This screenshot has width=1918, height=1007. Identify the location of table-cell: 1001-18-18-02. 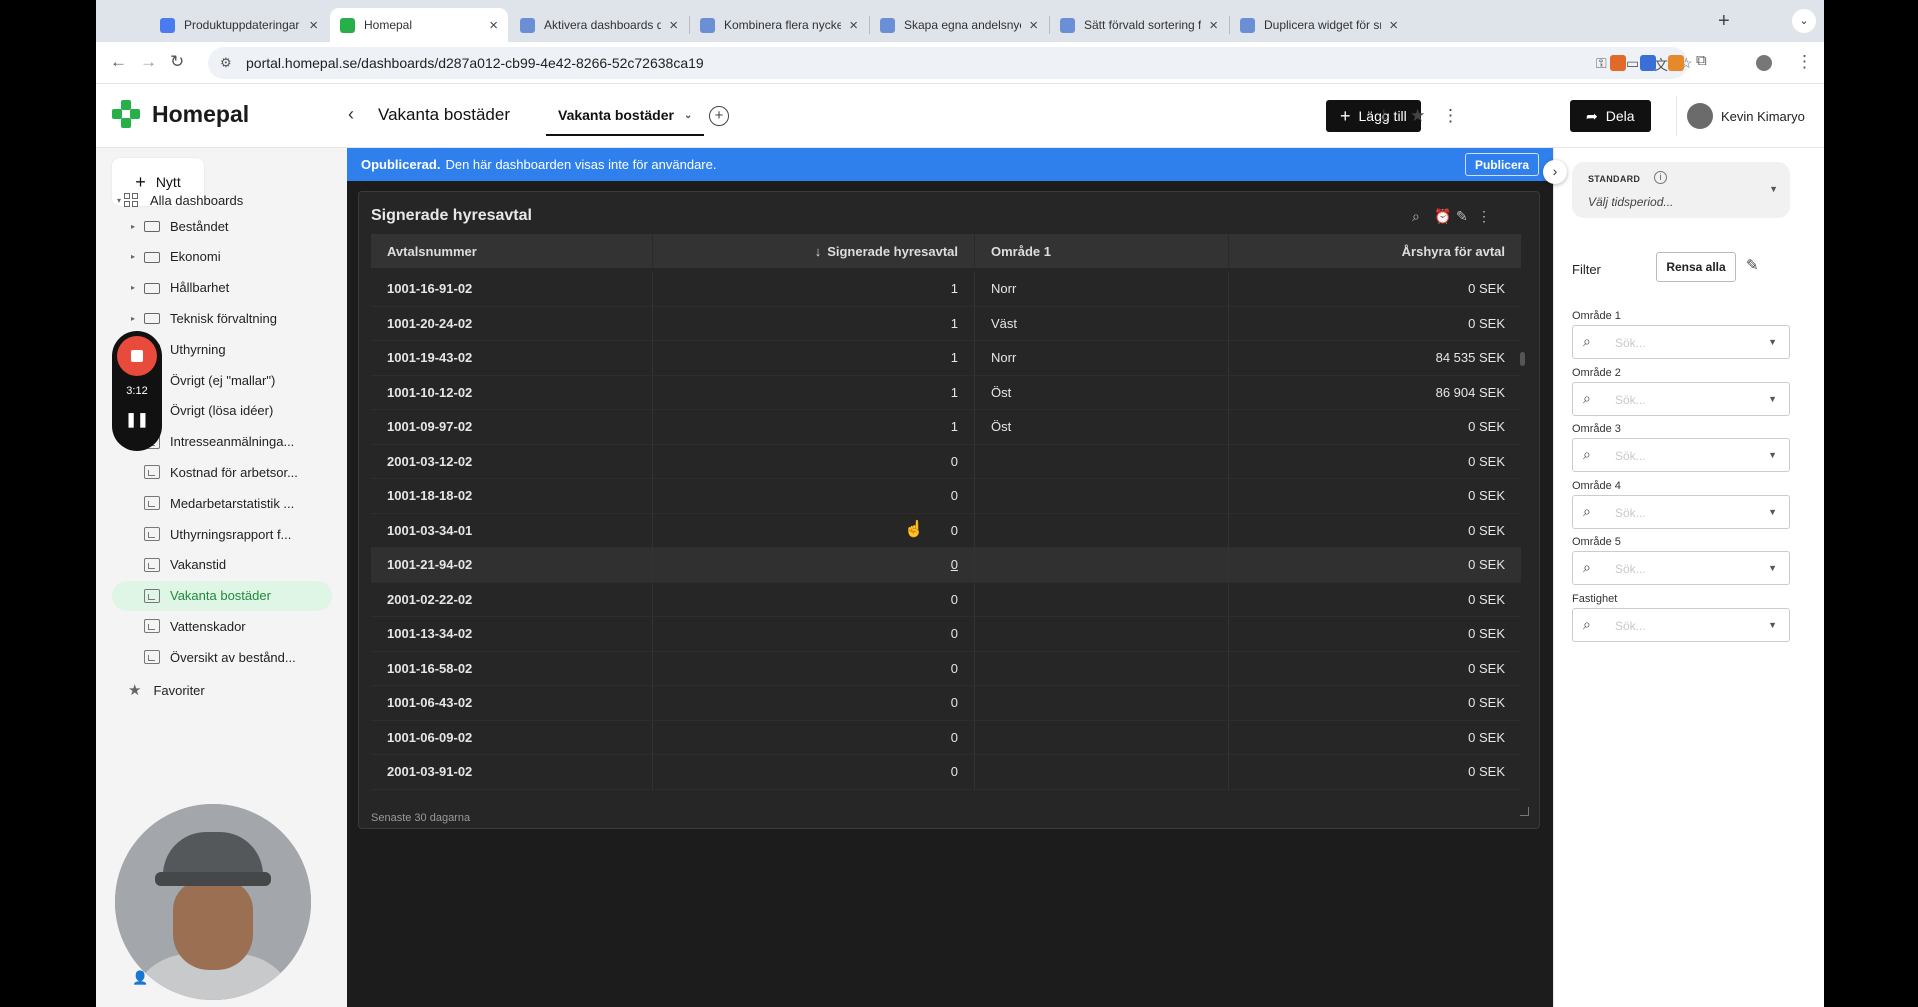
(512, 496).